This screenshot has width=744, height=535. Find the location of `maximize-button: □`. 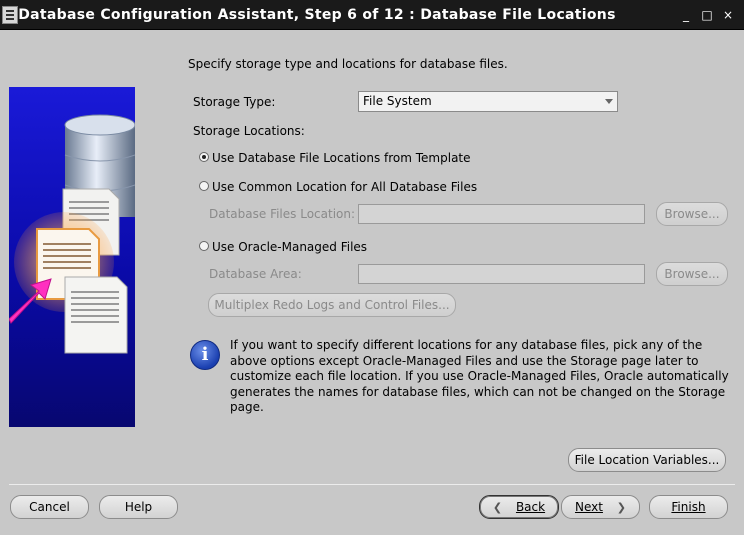

maximize-button: □ is located at coordinates (707, 15).